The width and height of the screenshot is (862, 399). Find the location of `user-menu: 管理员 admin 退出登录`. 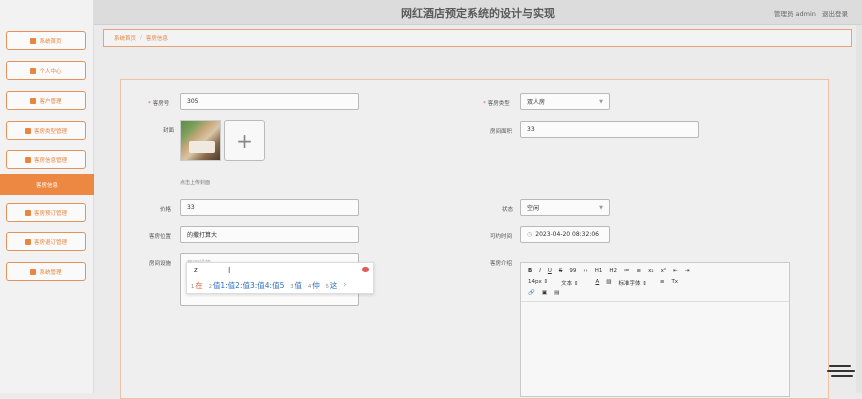

user-menu: 管理员 admin 退出登录 is located at coordinates (811, 13).